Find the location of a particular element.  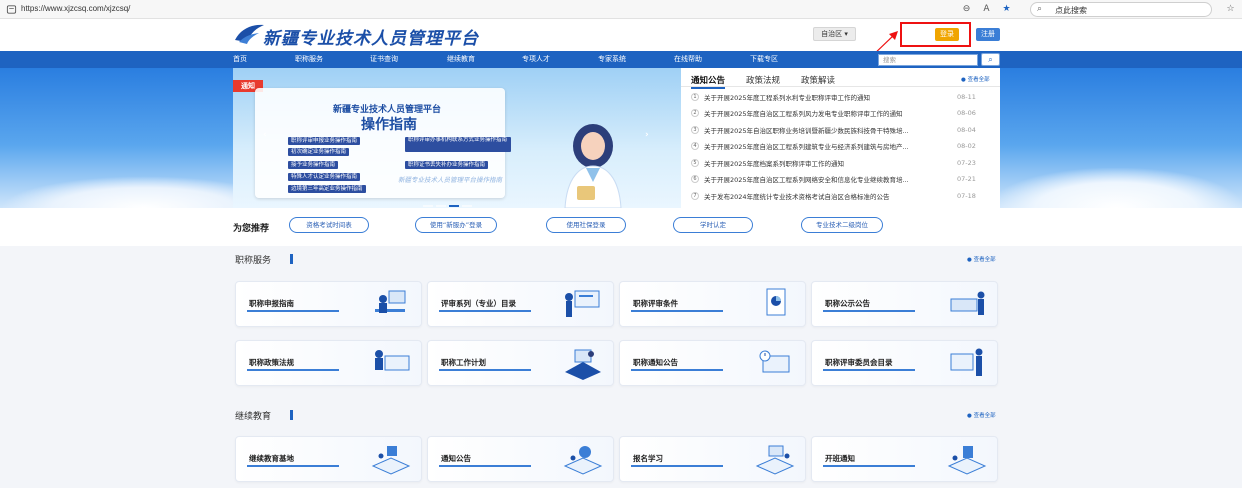

notice-item: 1 关于开展2025年度工程系列水利专业职称评审工作的通知 08-11 is located at coordinates (841, 98).